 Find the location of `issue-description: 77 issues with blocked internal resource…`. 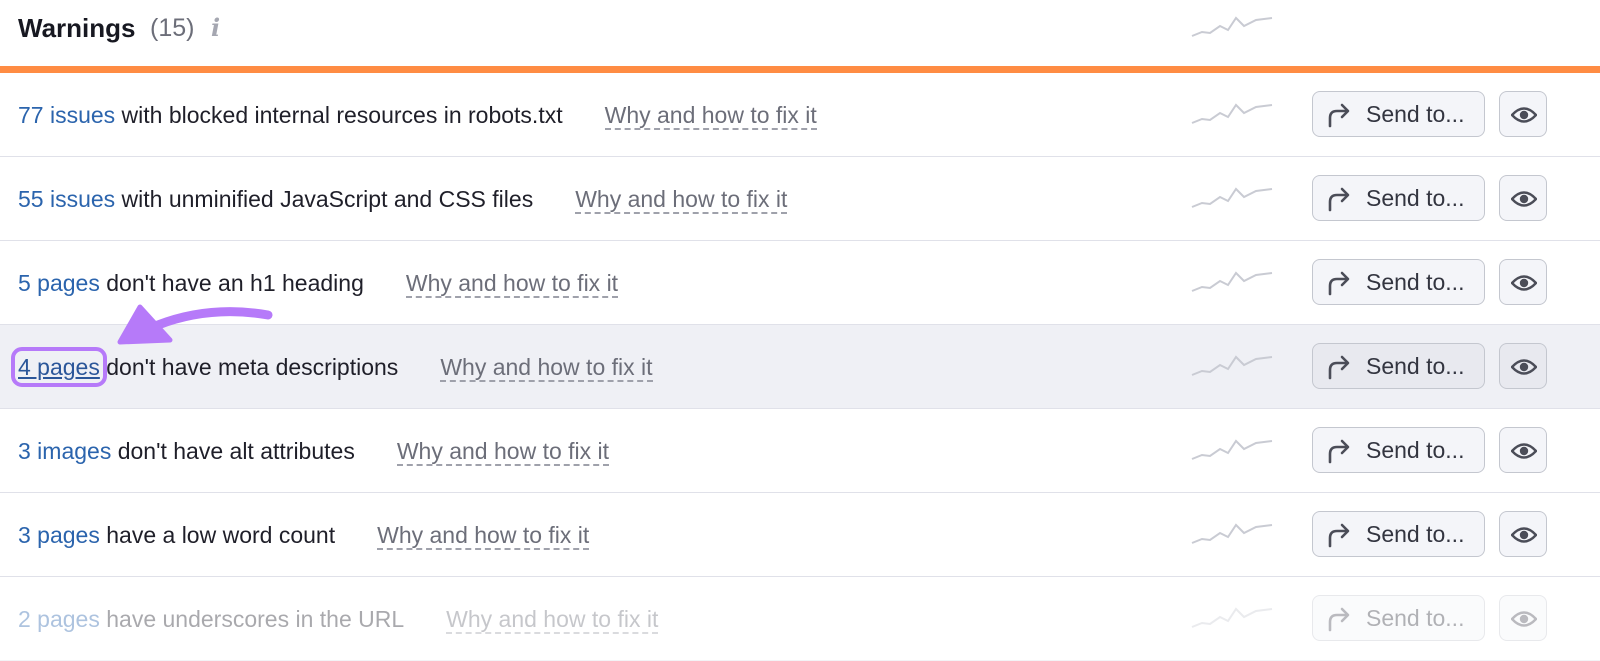

issue-description: 77 issues with blocked internal resource… is located at coordinates (417, 115).